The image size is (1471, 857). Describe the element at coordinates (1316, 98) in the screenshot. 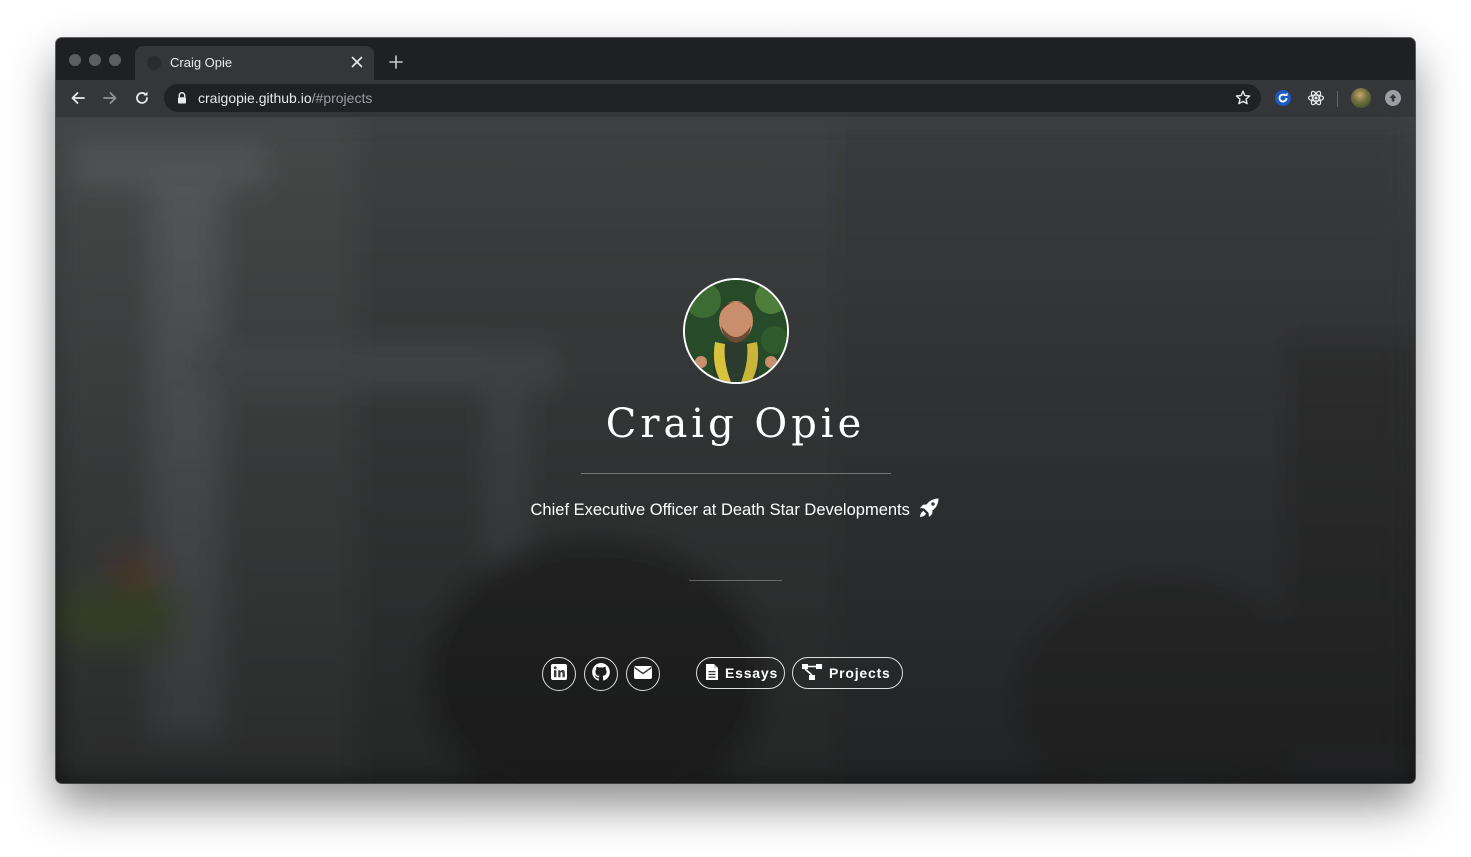

I see `react-devtools-icon` at that location.